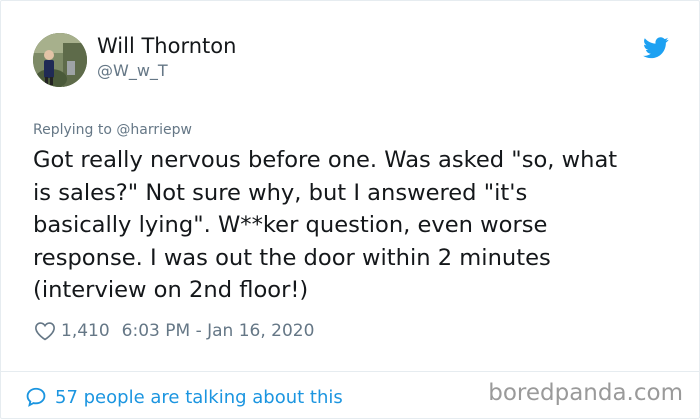 Image resolution: width=700 pixels, height=419 pixels. I want to click on divider, so click(350, 371).